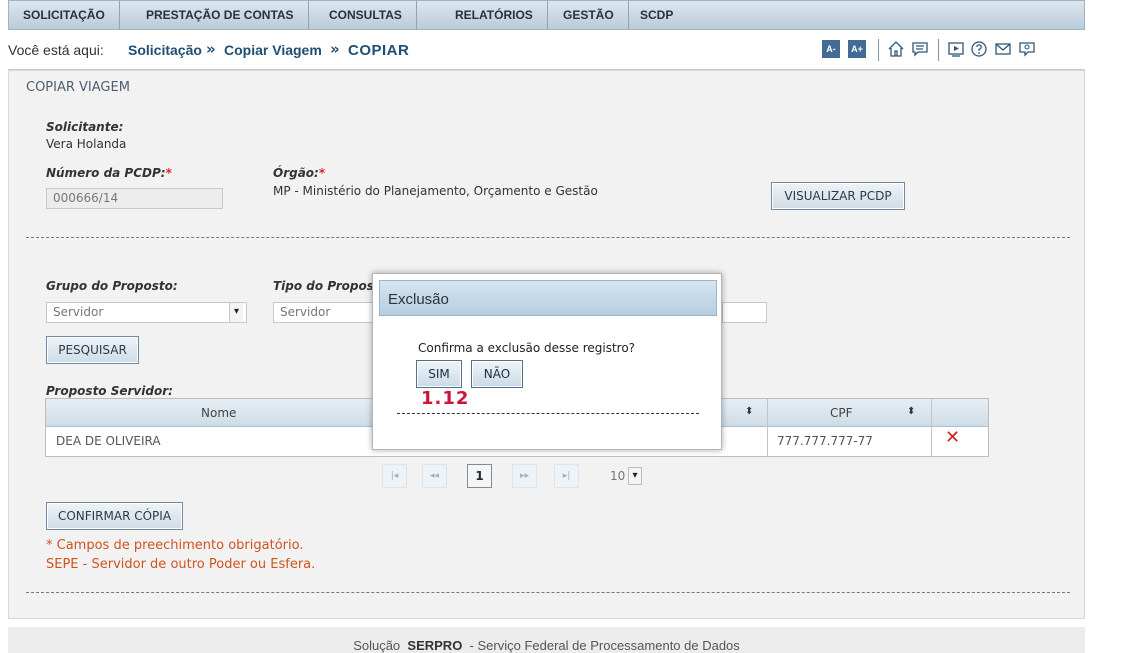 The height and width of the screenshot is (653, 1131). I want to click on grupo-select: Servidor ▾, so click(146, 312).